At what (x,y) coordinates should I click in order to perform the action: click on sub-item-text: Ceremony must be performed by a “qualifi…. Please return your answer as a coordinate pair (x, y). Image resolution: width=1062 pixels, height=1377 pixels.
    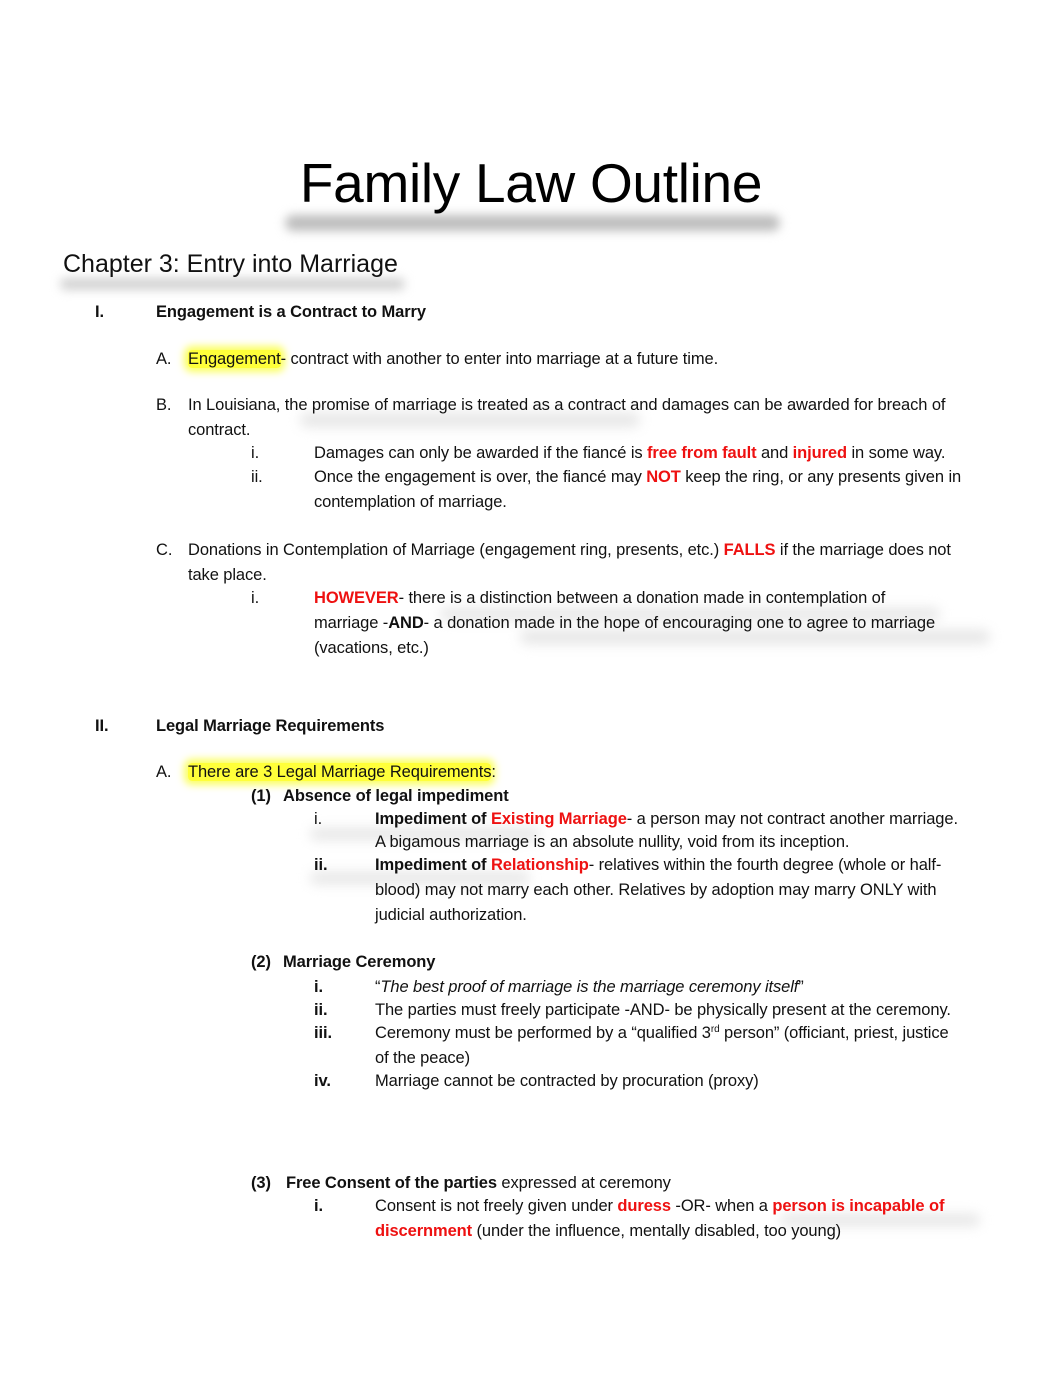
    Looking at the image, I should click on (662, 1033).